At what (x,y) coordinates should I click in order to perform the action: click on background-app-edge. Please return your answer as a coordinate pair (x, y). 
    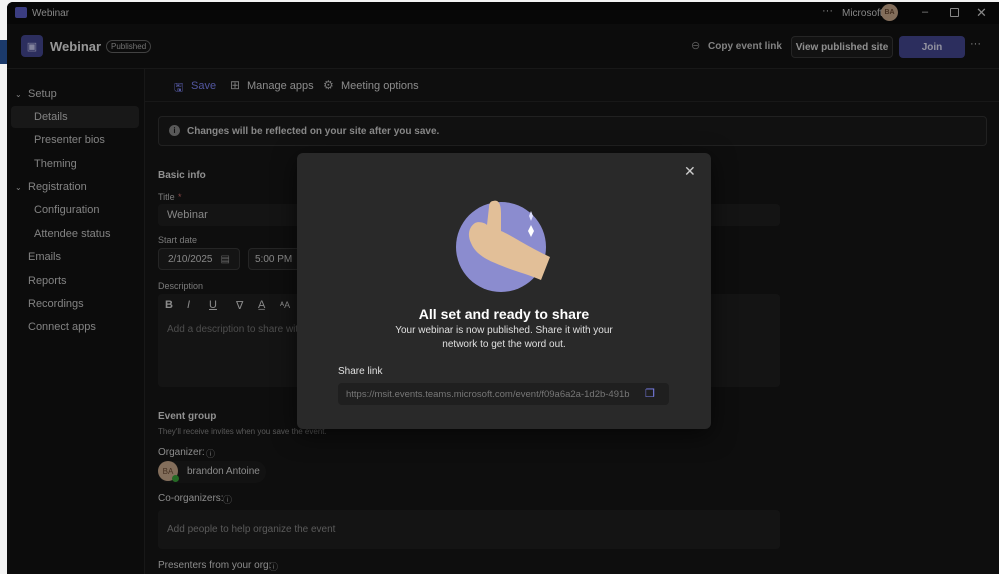
    Looking at the image, I should click on (3, 52).